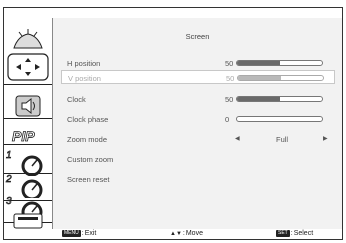 The width and height of the screenshot is (346, 243). What do you see at coordinates (325, 138) in the screenshot?
I see `right-arrow-icon: ▶` at bounding box center [325, 138].